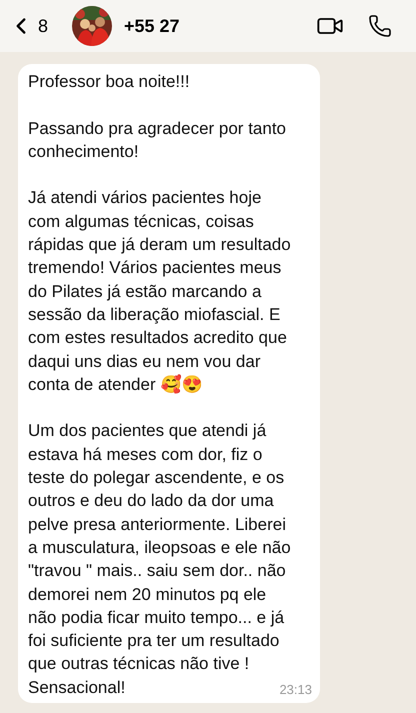 This screenshot has width=416, height=713. What do you see at coordinates (295, 689) in the screenshot?
I see `message-time: 23:13` at bounding box center [295, 689].